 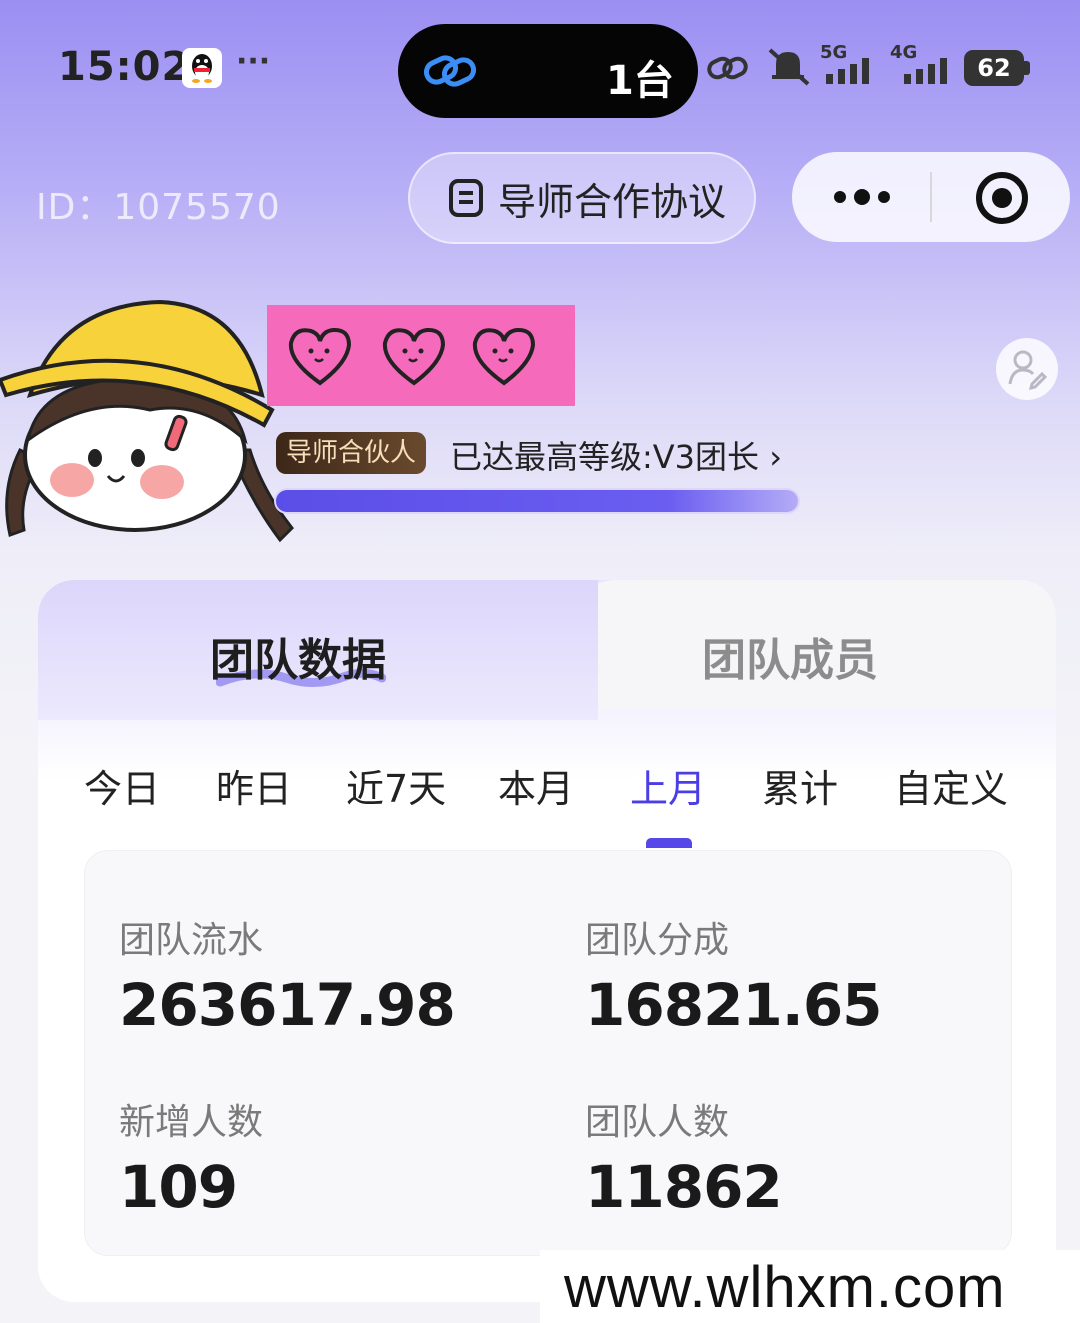 What do you see at coordinates (287, 1005) in the screenshot?
I see `team-flow-value: 263617.98` at bounding box center [287, 1005].